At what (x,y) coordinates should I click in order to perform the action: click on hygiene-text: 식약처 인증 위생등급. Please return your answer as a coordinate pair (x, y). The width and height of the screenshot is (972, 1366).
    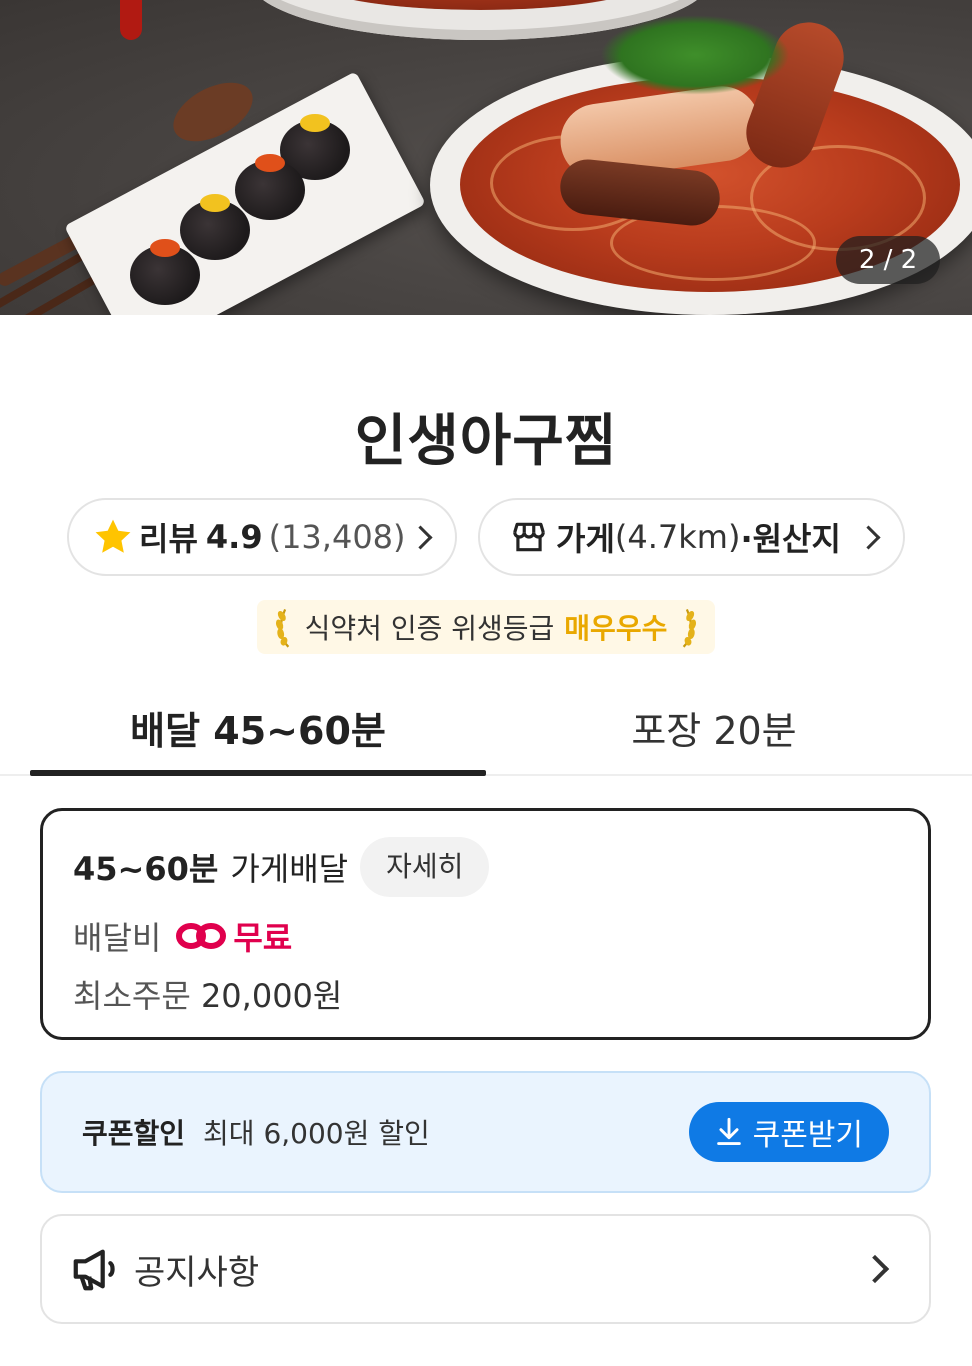
    Looking at the image, I should click on (429, 628).